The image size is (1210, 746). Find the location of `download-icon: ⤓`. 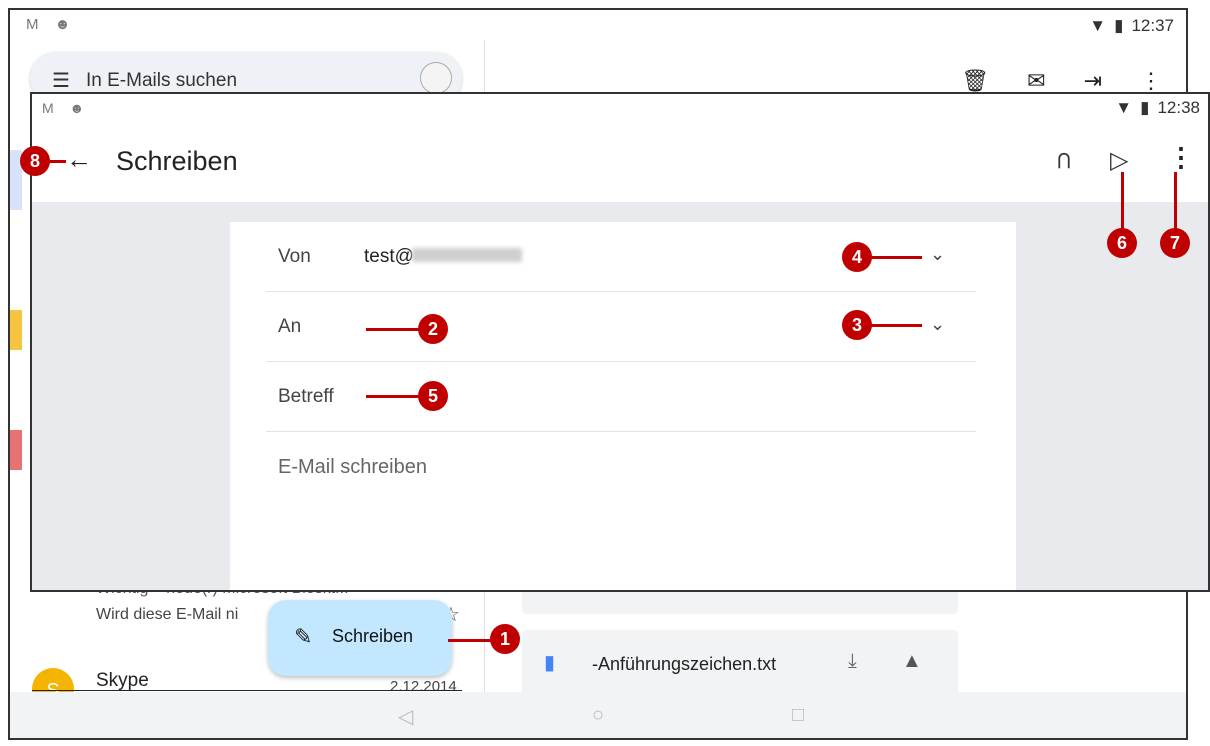

download-icon: ⤓ is located at coordinates (852, 661).